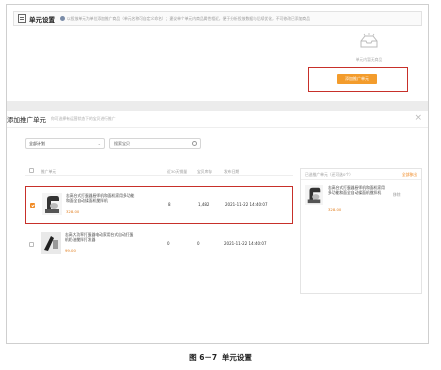 Image resolution: width=441 pixels, height=370 pixels. I want to click on remove-item-link: 移除, so click(397, 195).